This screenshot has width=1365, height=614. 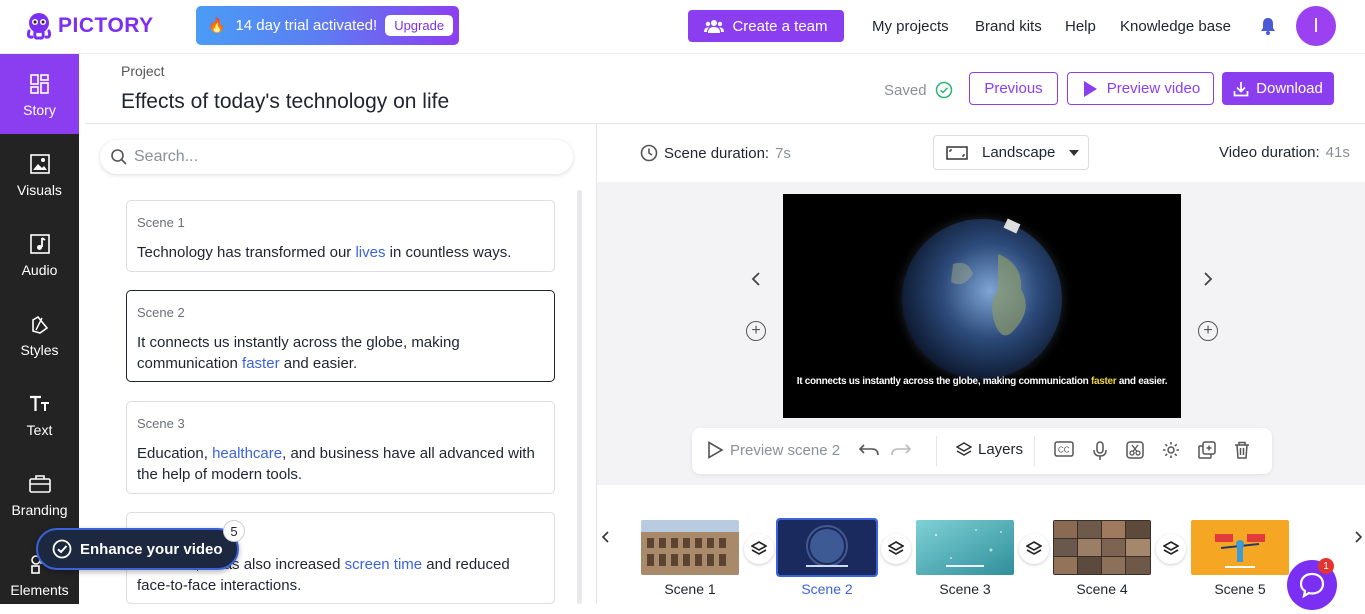 What do you see at coordinates (39, 254) in the screenshot?
I see `sidebar-item-audio: Audio` at bounding box center [39, 254].